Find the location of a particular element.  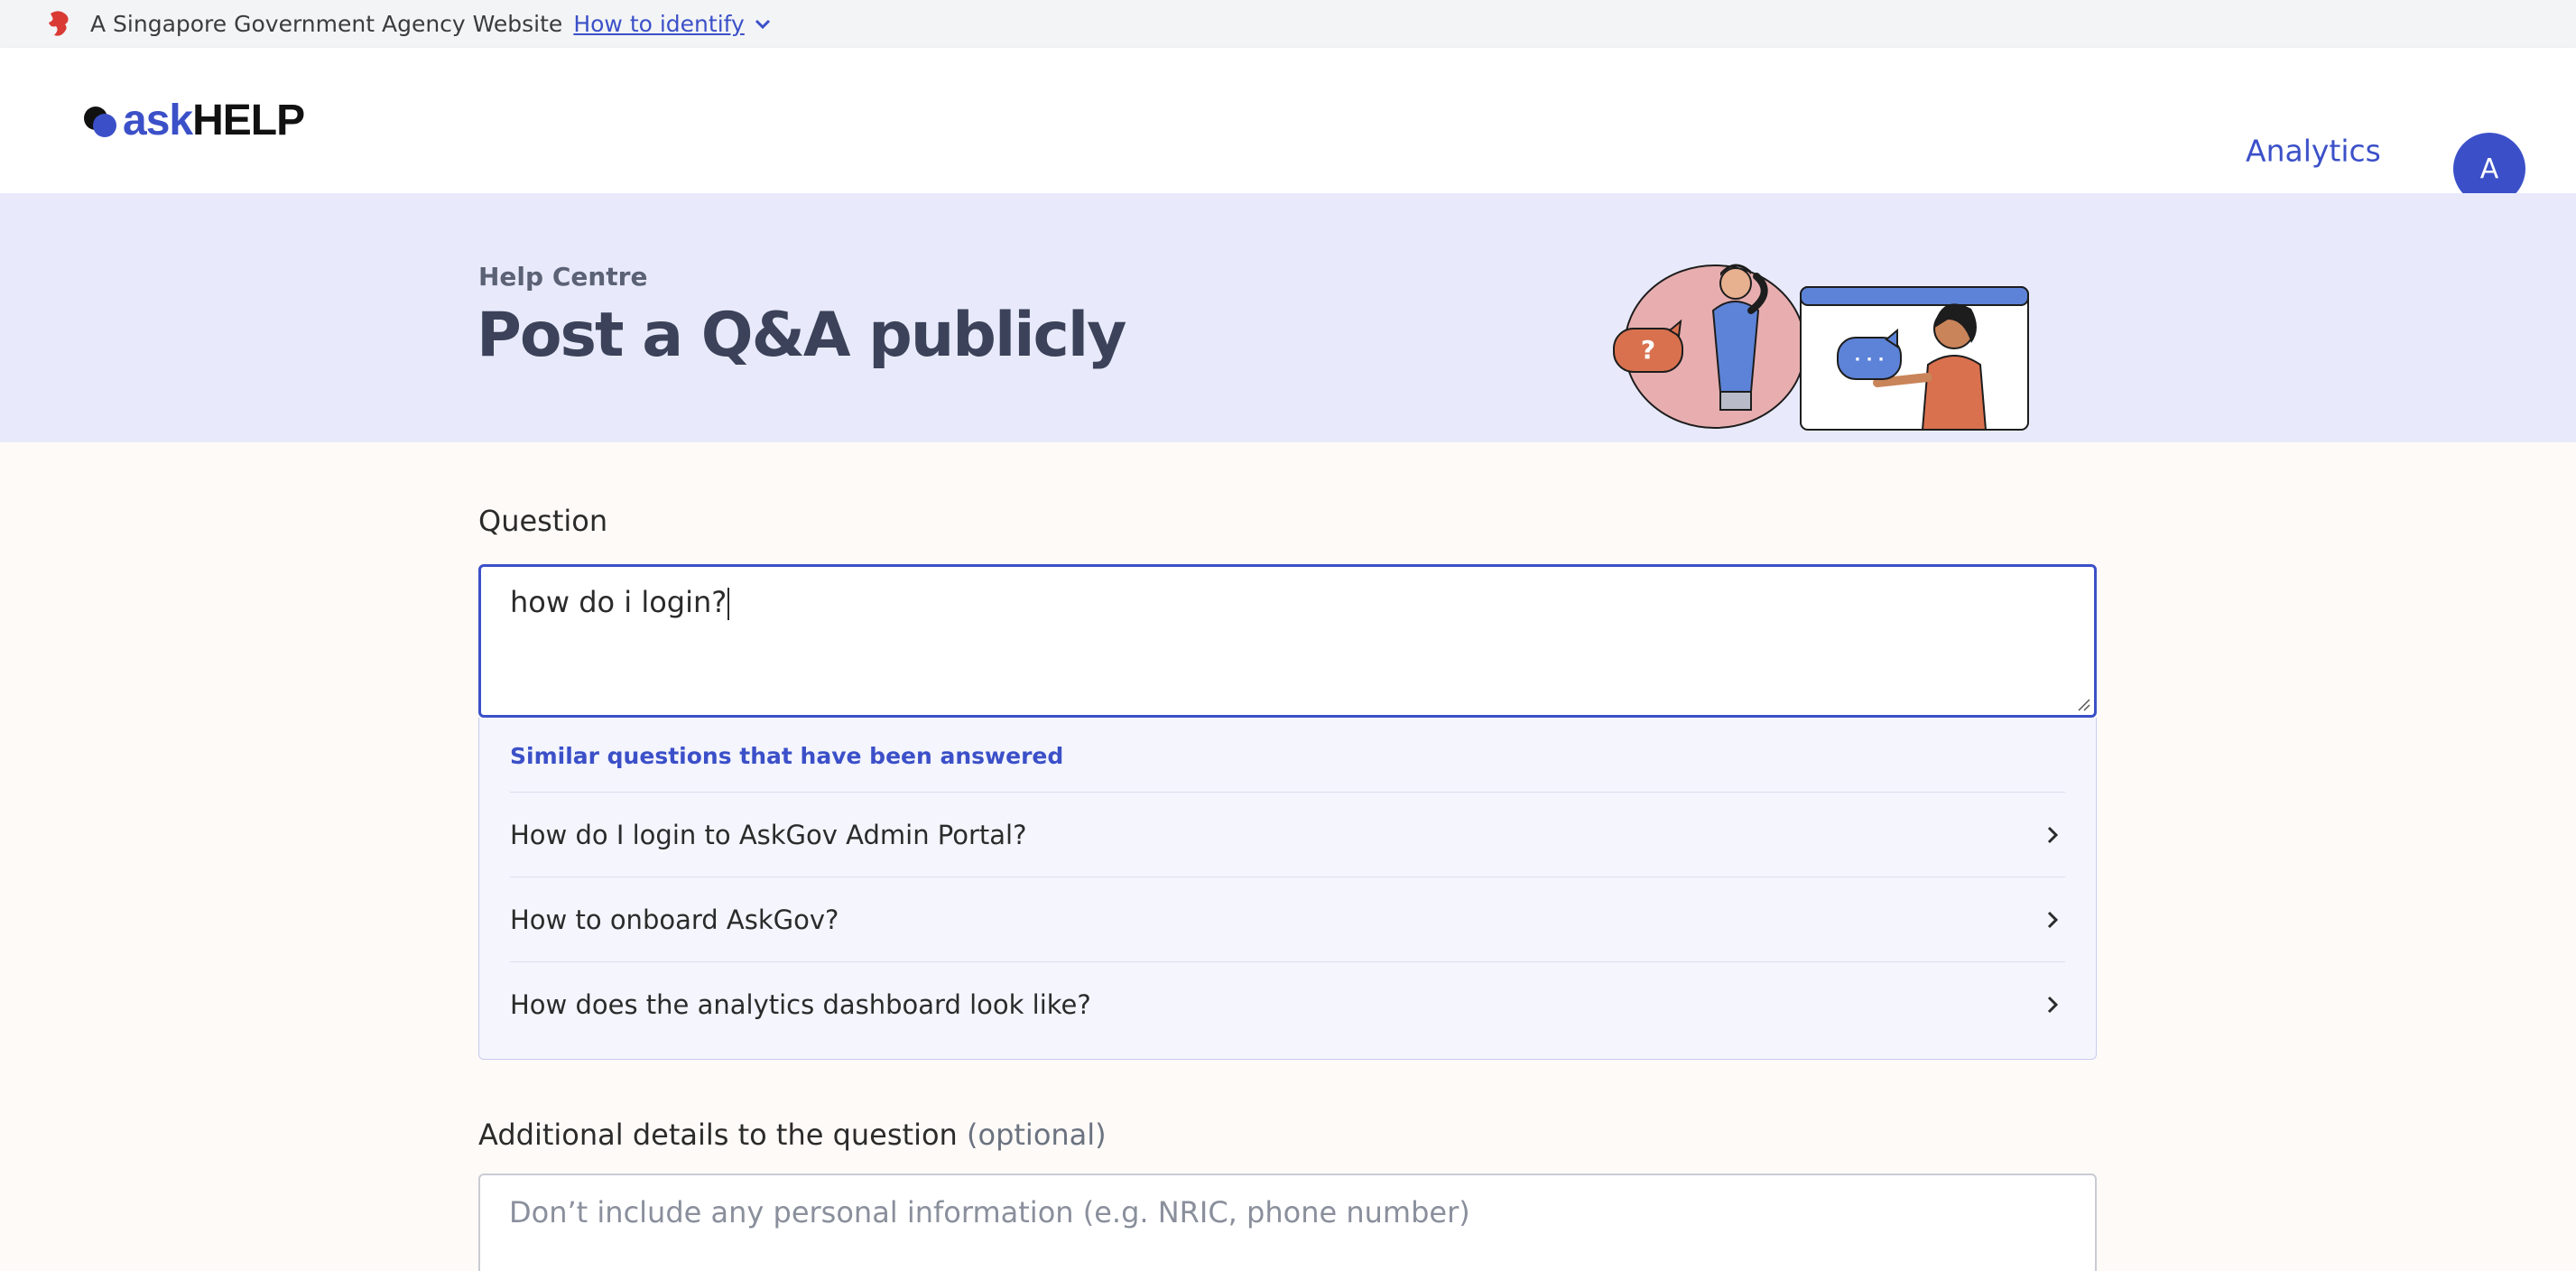

analytics-link: Analytics is located at coordinates (2313, 151).